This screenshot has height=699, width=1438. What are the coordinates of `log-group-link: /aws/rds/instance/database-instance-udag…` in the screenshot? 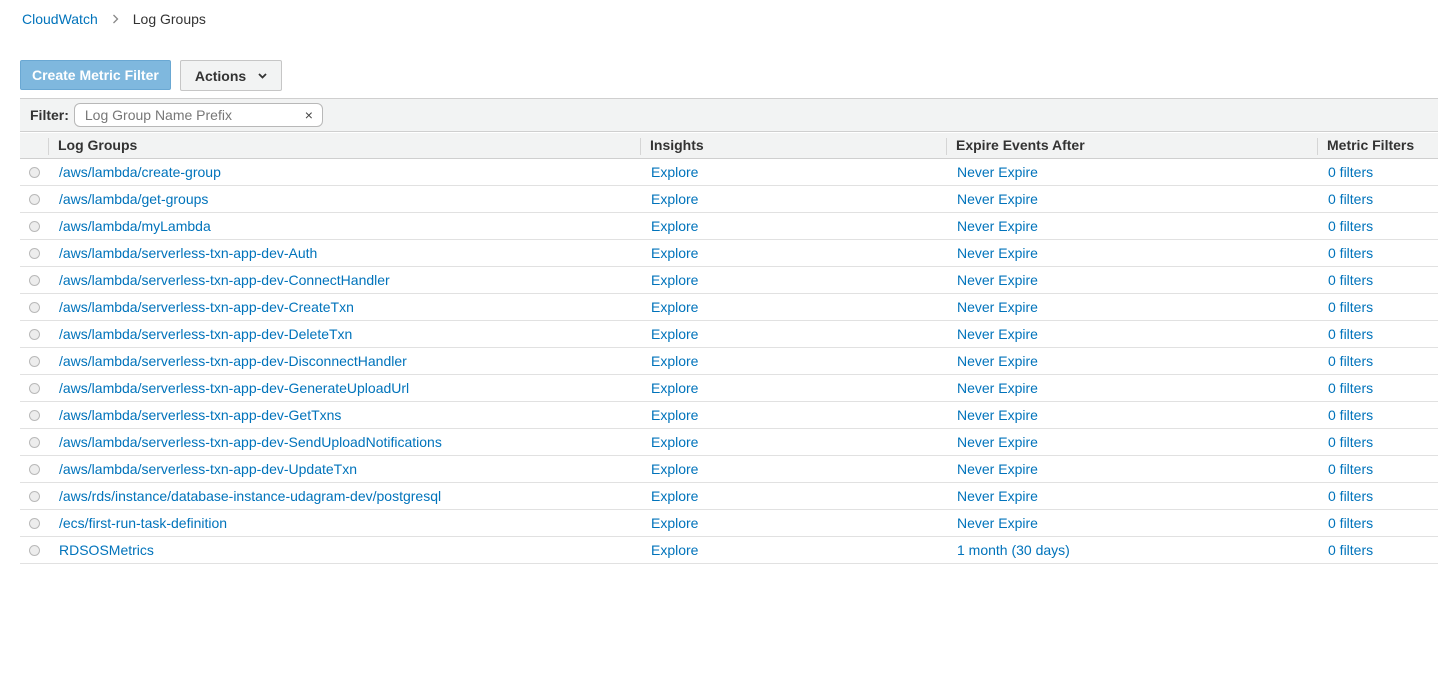 It's located at (250, 496).